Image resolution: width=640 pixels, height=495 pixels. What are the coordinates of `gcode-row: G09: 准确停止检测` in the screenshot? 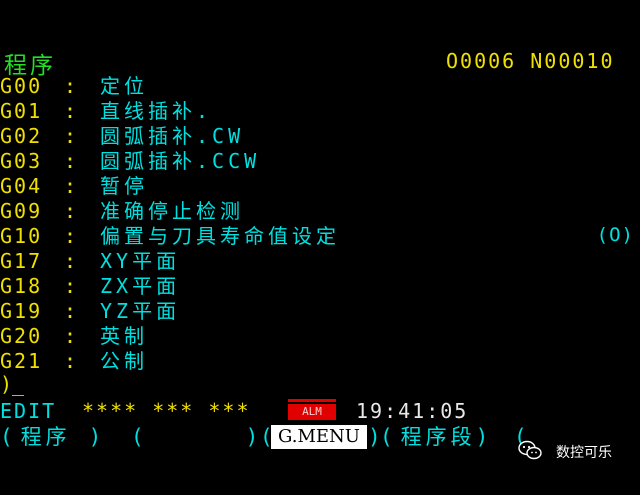 It's located at (300, 211).